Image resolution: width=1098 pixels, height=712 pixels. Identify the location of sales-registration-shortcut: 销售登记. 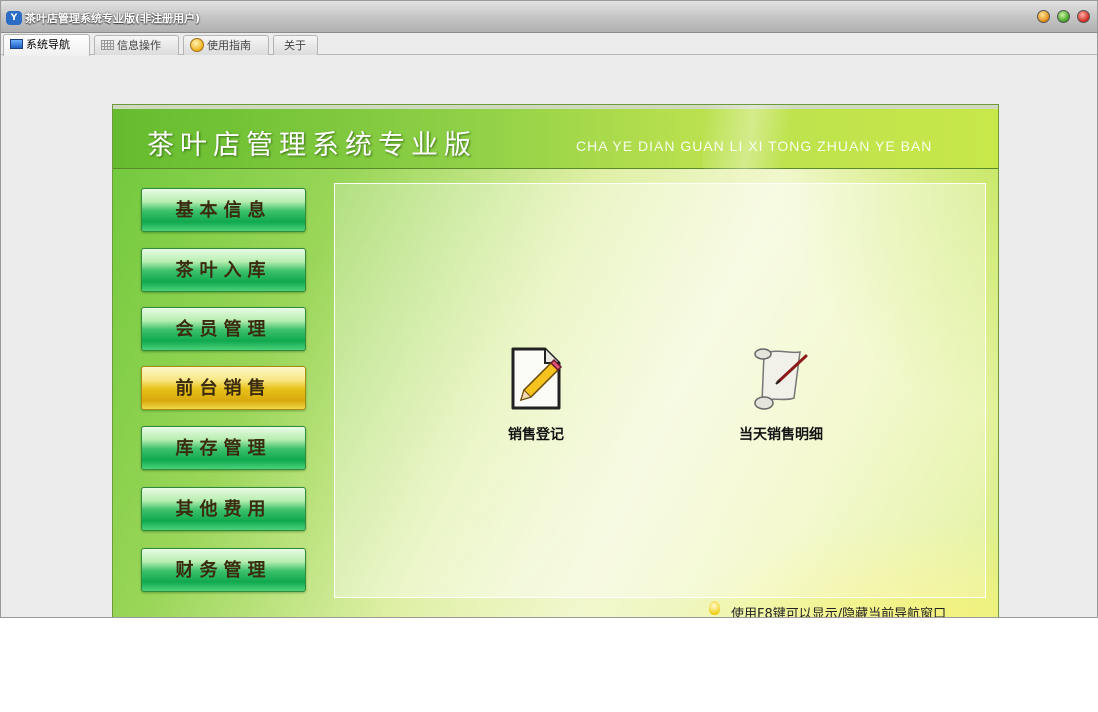
(536, 395).